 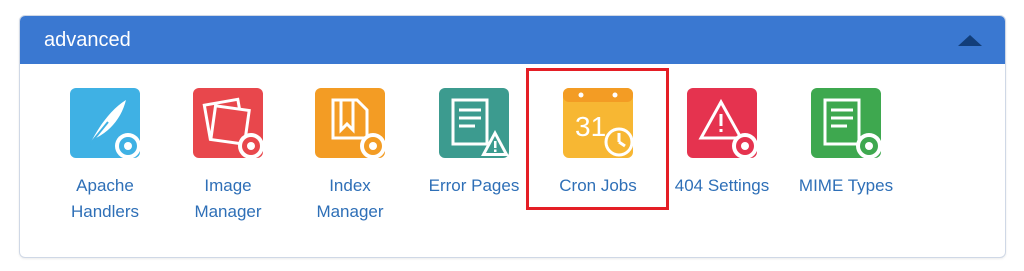 What do you see at coordinates (474, 123) in the screenshot?
I see `document-warning-icon` at bounding box center [474, 123].